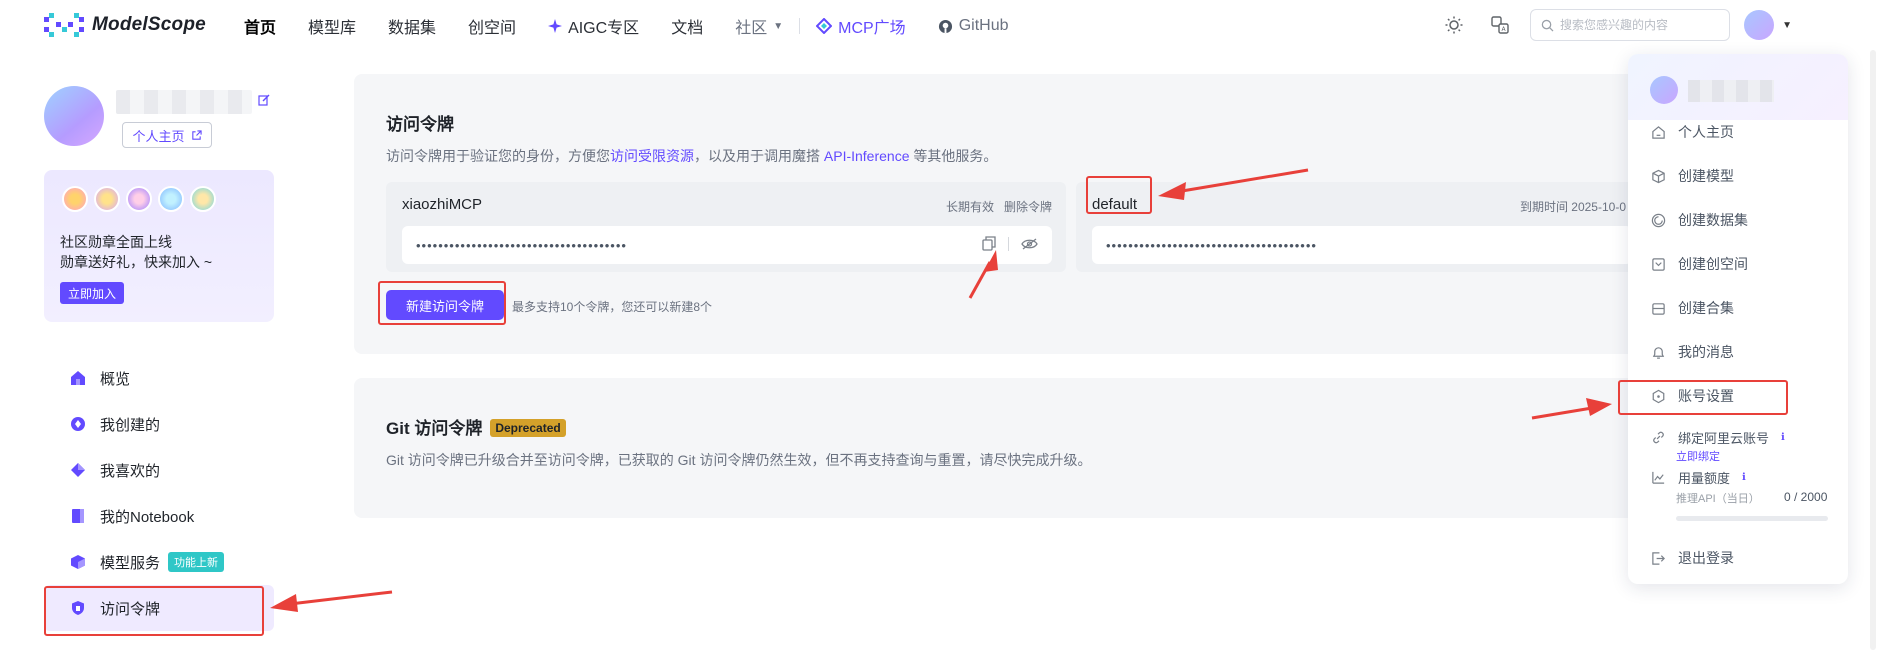 This screenshot has width=1880, height=652. Describe the element at coordinates (412, 26) in the screenshot. I see `nav-datasets: 数据集` at that location.